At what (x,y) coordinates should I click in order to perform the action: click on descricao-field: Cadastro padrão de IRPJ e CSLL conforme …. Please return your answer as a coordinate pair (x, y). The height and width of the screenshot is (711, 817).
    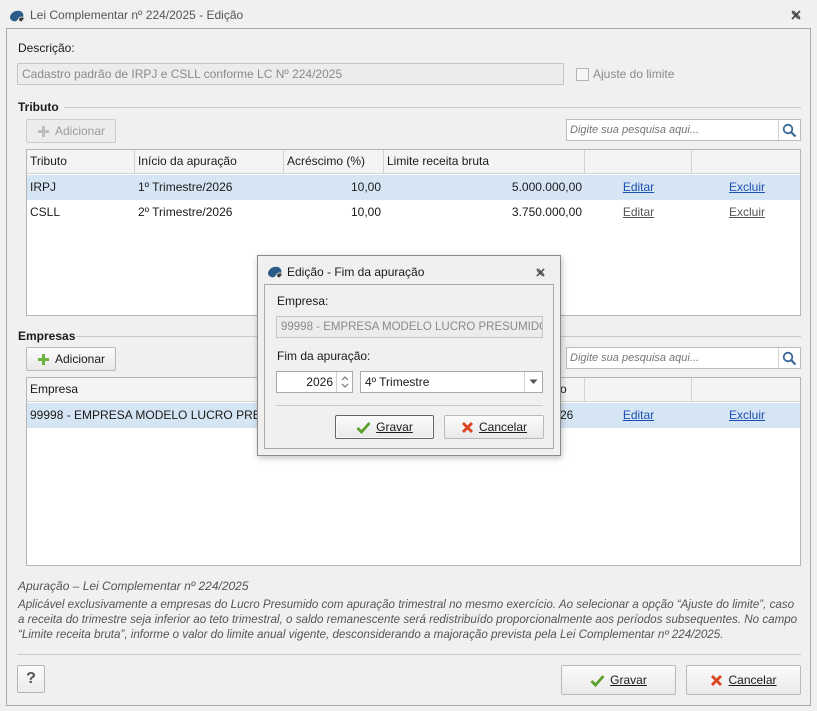
    Looking at the image, I should click on (290, 74).